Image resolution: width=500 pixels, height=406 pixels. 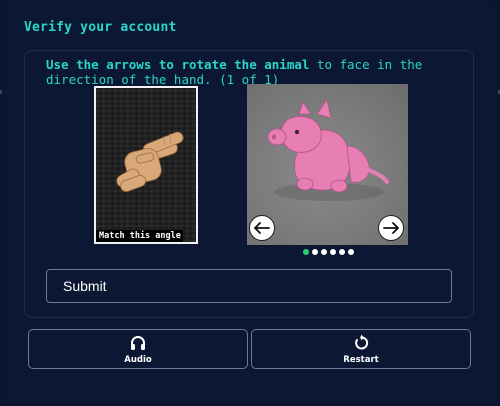 What do you see at coordinates (362, 342) in the screenshot?
I see `restart-icon` at bounding box center [362, 342].